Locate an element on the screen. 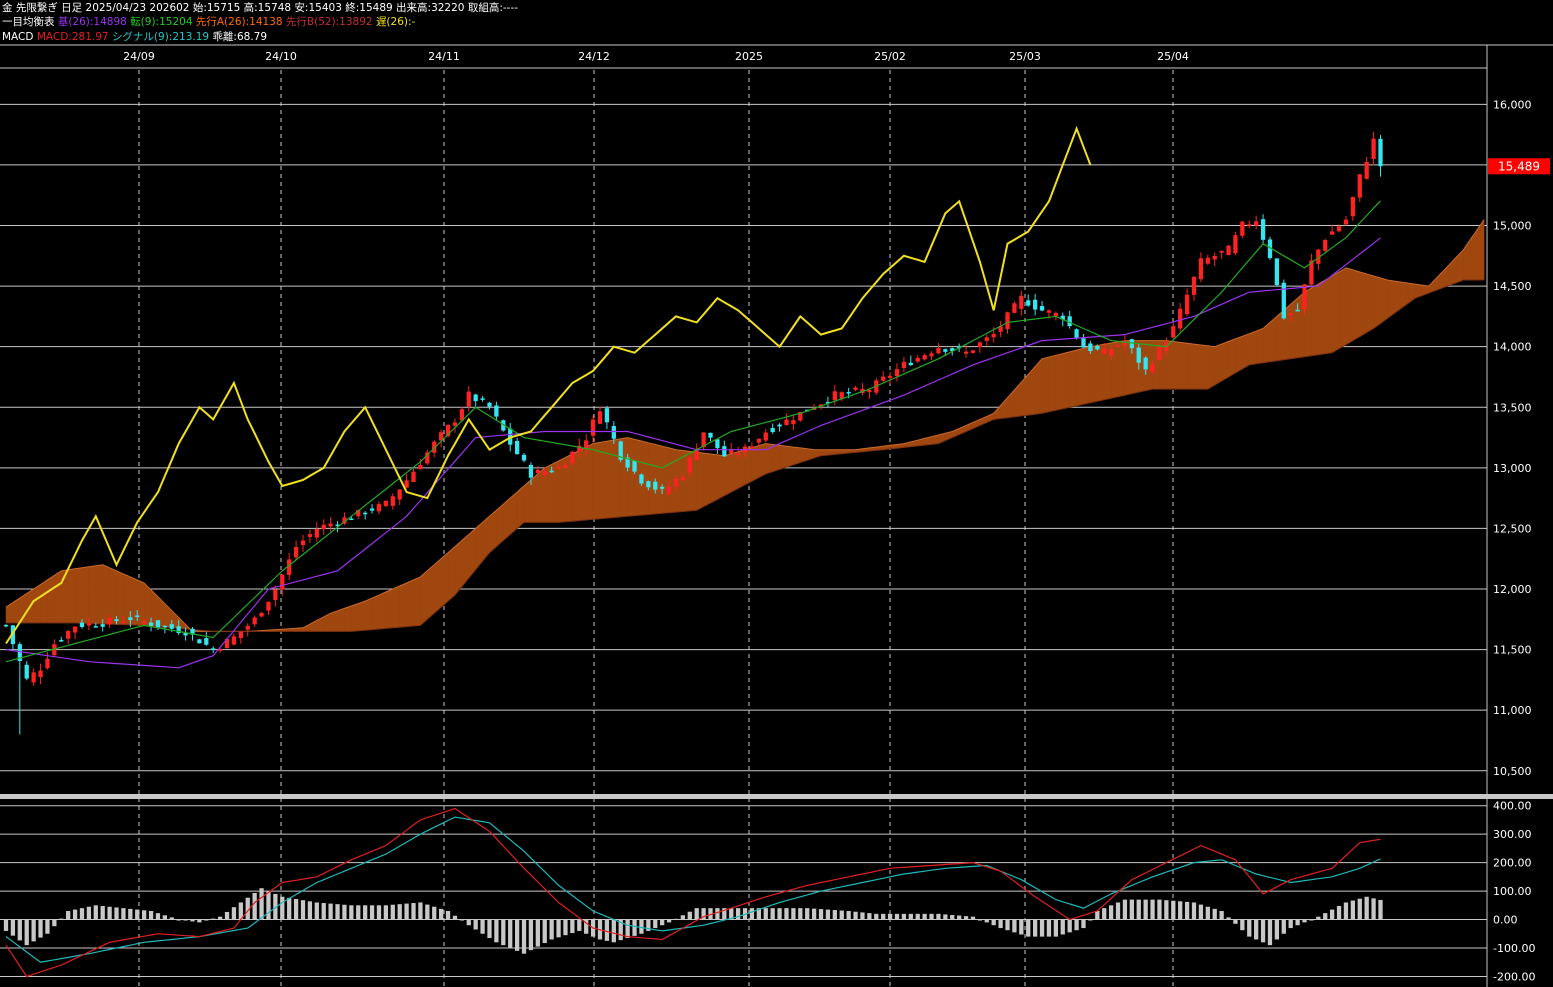  last-price-label: 15,489 is located at coordinates (1519, 166).